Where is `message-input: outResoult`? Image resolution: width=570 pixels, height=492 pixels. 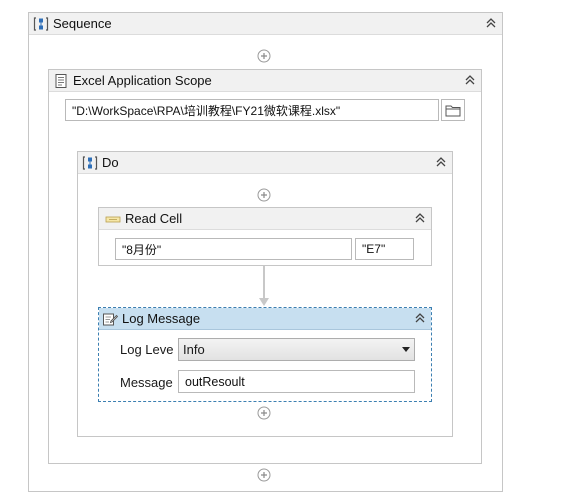
message-input: outResoult is located at coordinates (296, 381).